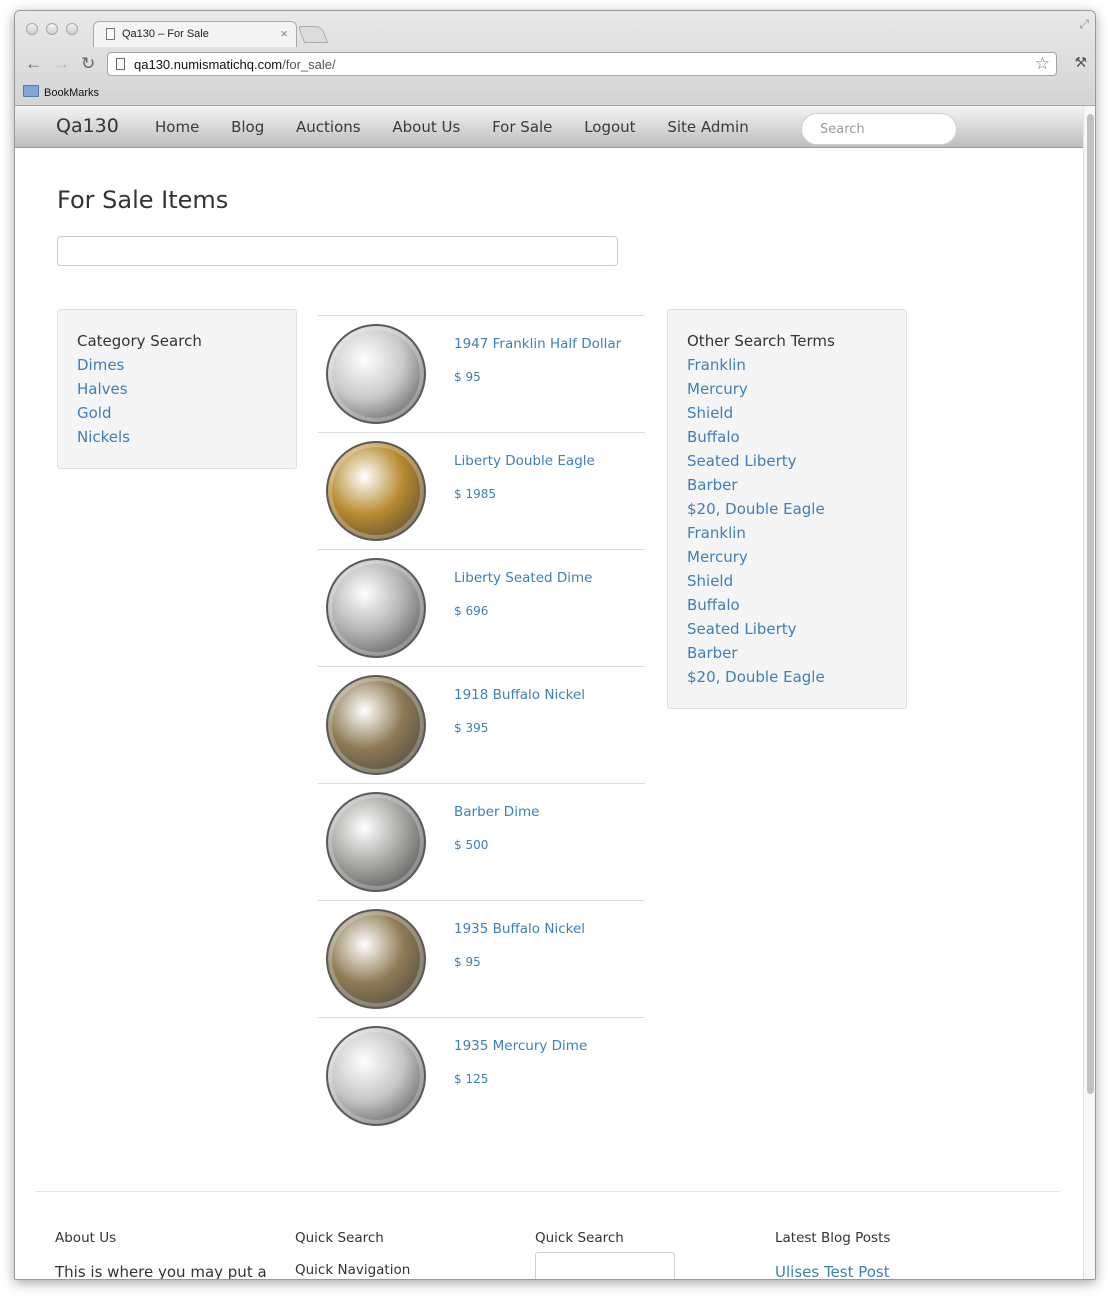 Image resolution: width=1108 pixels, height=1299 pixels. What do you see at coordinates (328, 127) in the screenshot?
I see `nav-auctions: Auctions` at bounding box center [328, 127].